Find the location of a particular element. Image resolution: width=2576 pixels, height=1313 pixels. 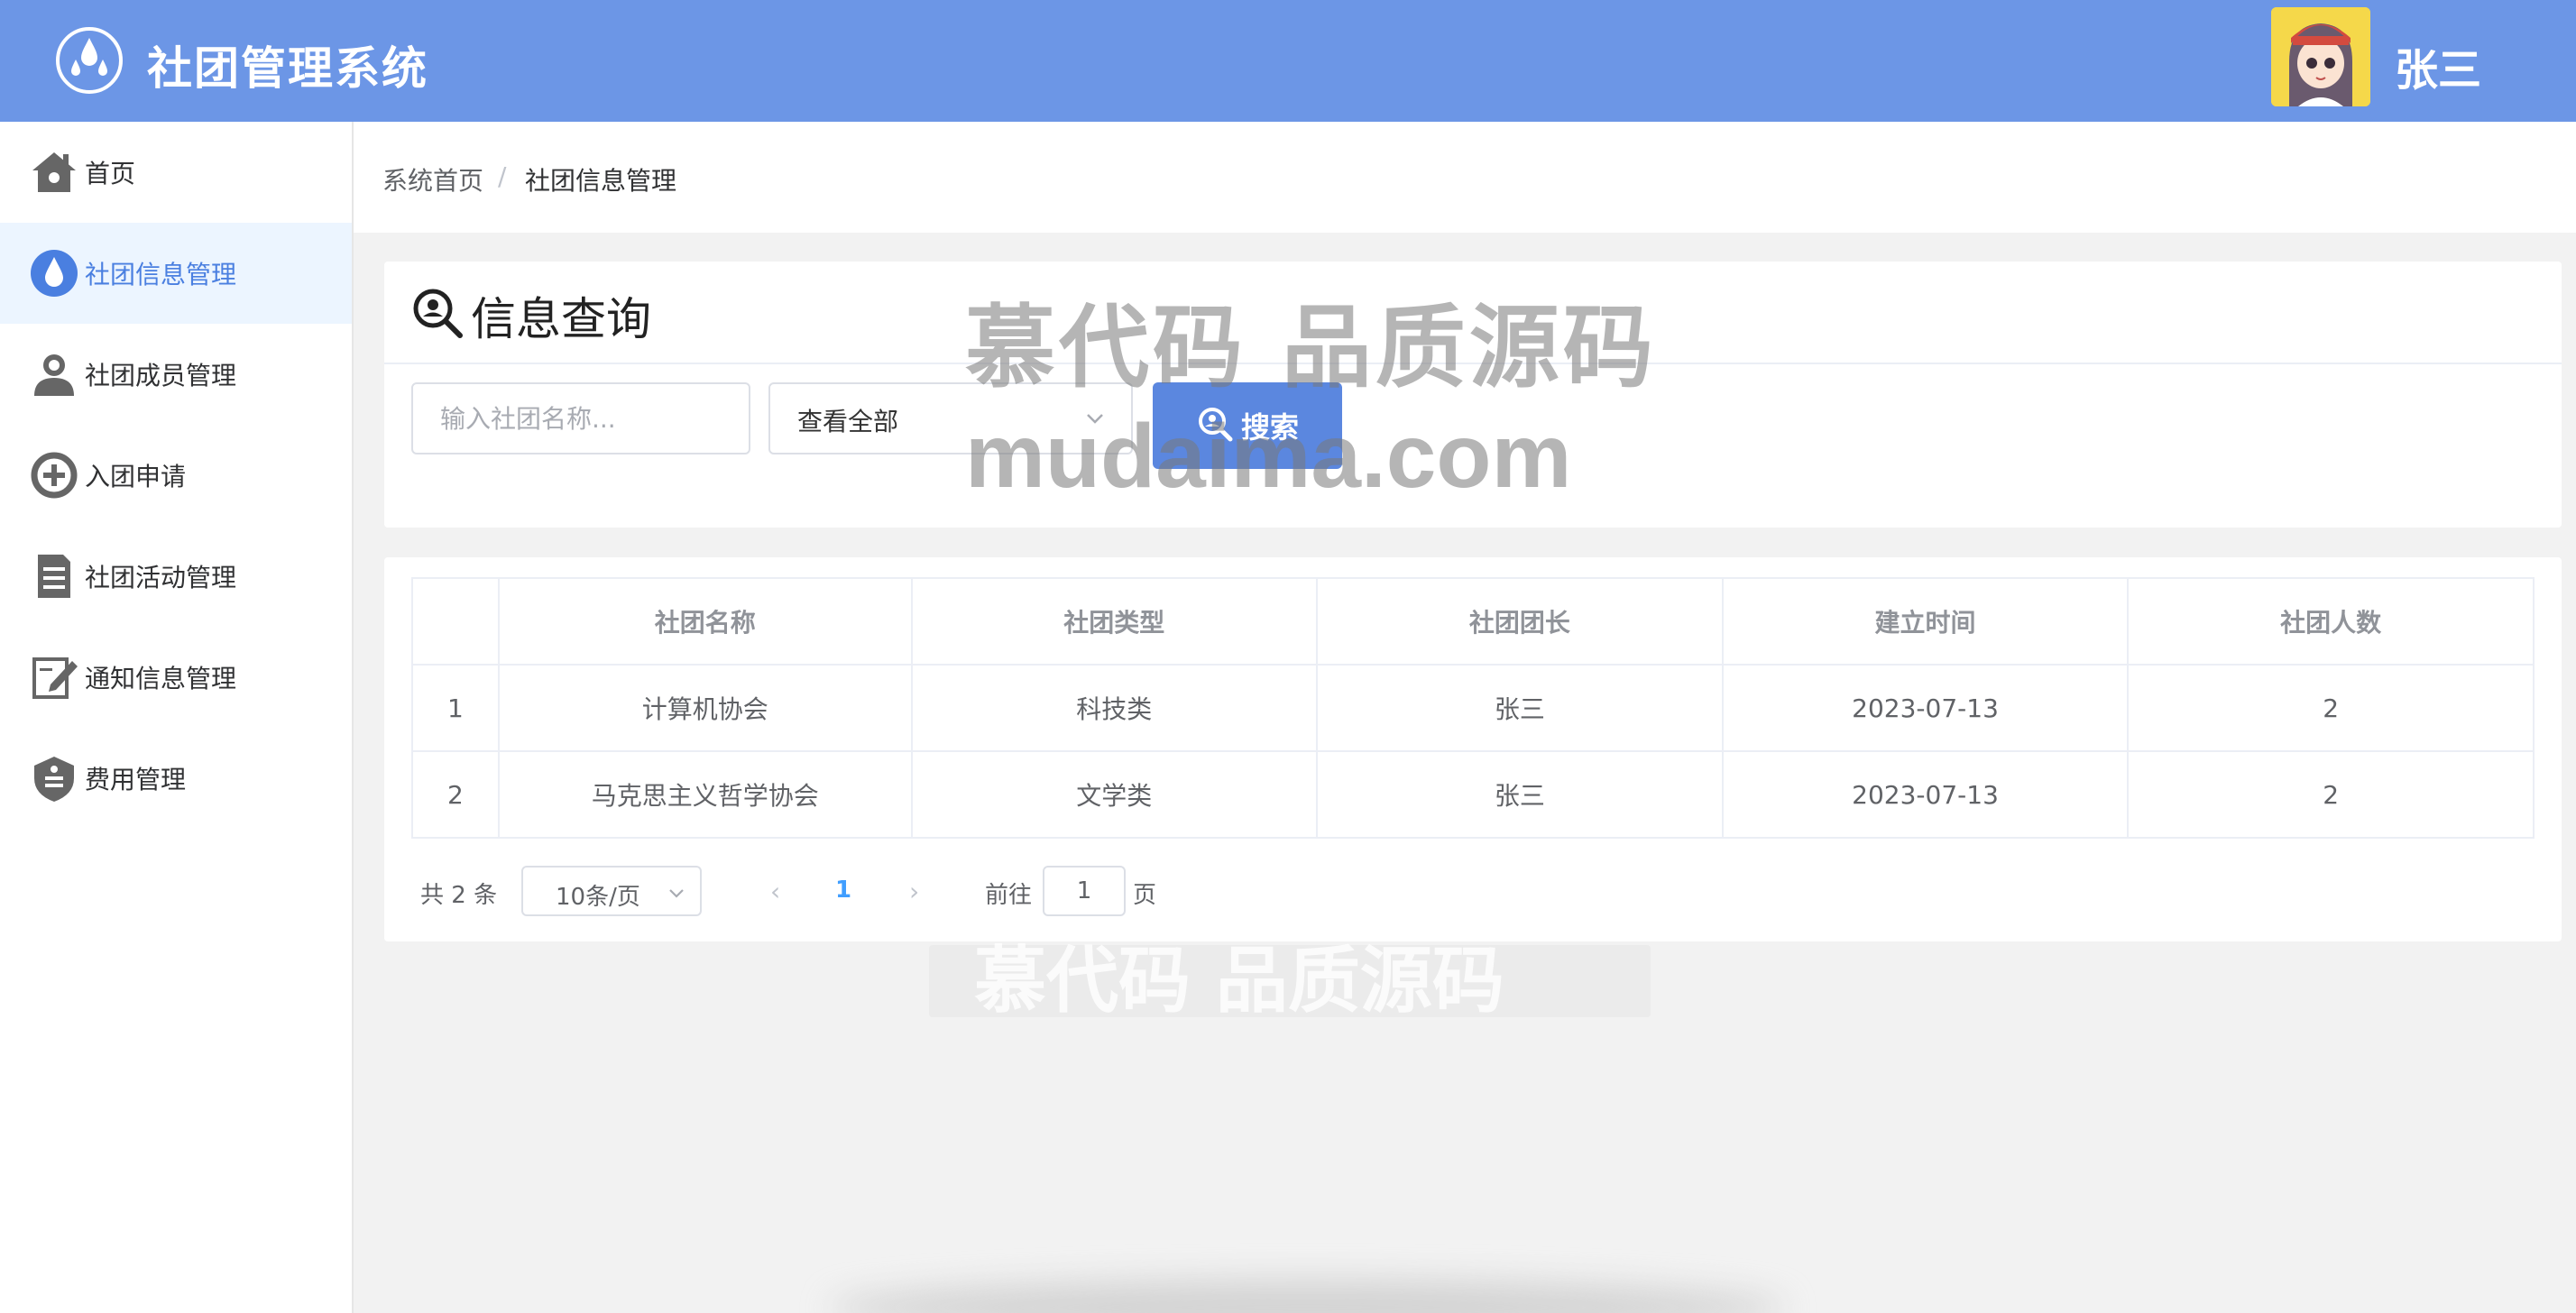

app-title: 社团管理系统 is located at coordinates (287, 68).